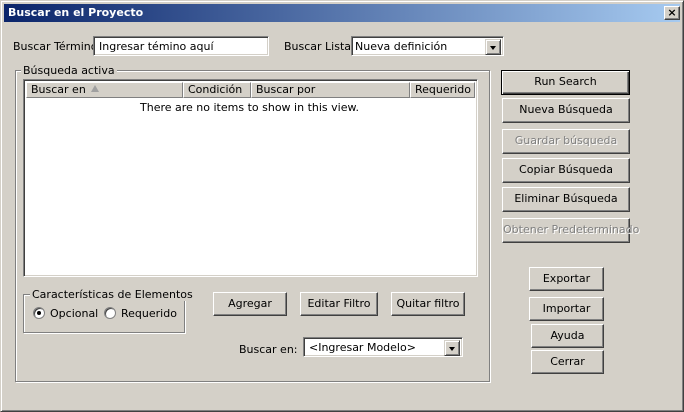  I want to click on window-title: Buscar en el Proyecto, so click(76, 12).